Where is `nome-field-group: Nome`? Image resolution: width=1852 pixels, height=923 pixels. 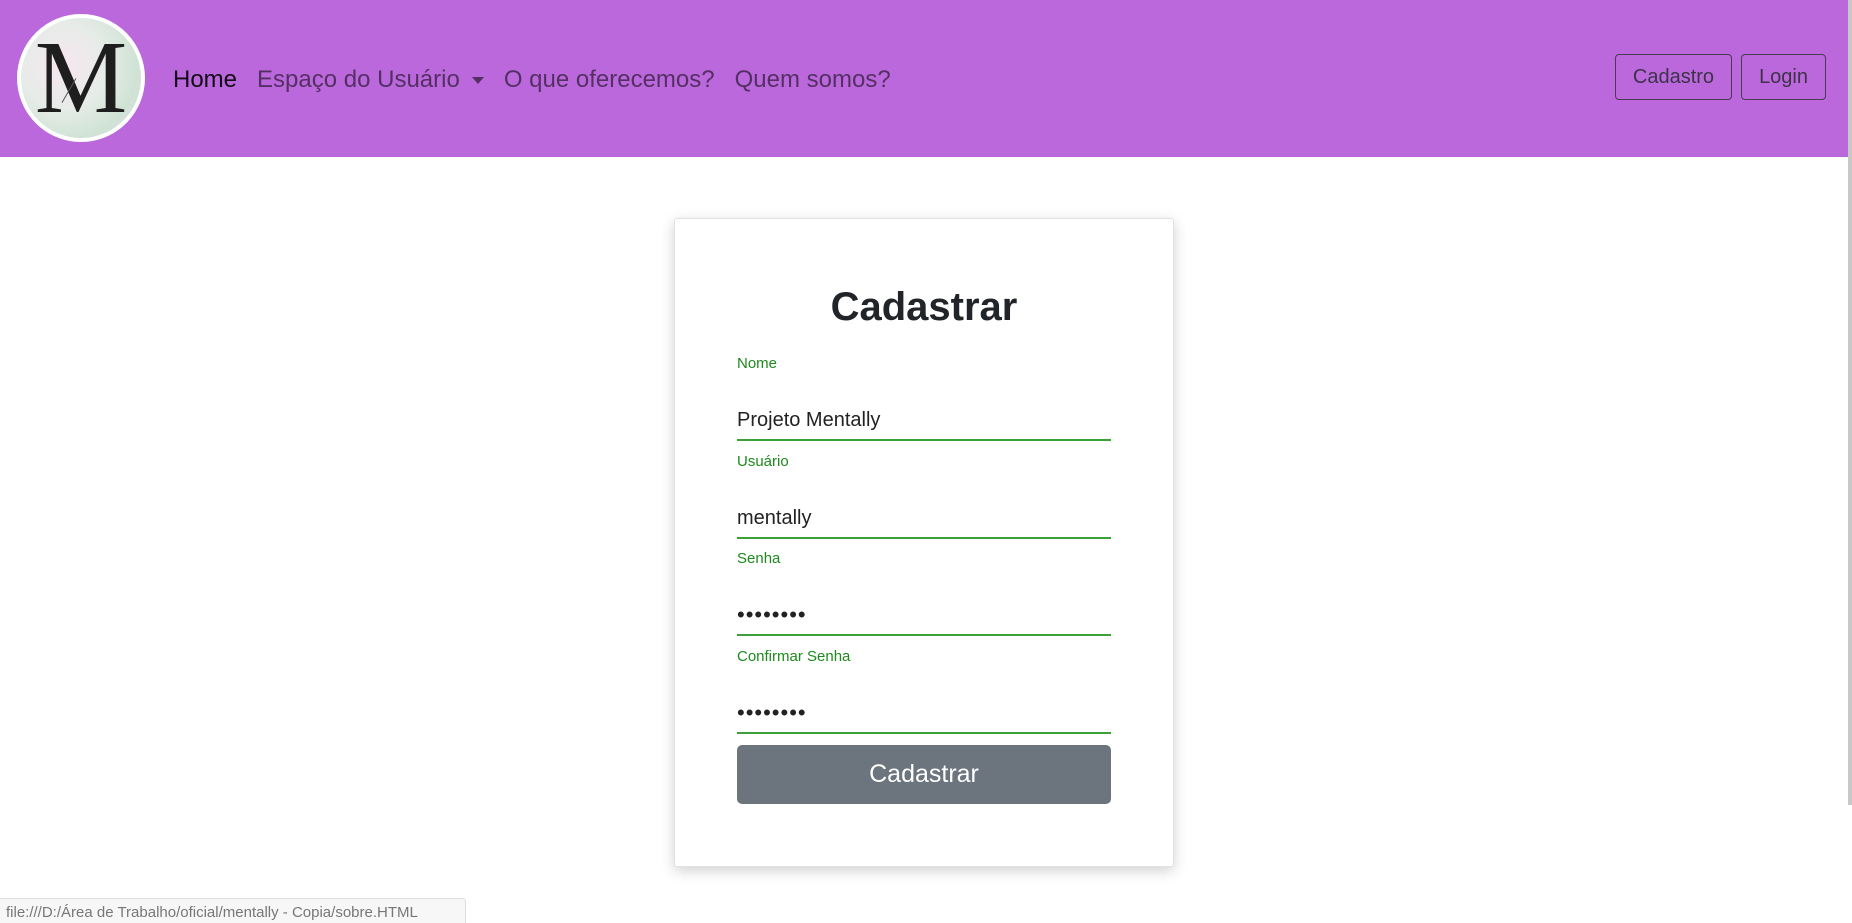
nome-field-group: Nome is located at coordinates (924, 398).